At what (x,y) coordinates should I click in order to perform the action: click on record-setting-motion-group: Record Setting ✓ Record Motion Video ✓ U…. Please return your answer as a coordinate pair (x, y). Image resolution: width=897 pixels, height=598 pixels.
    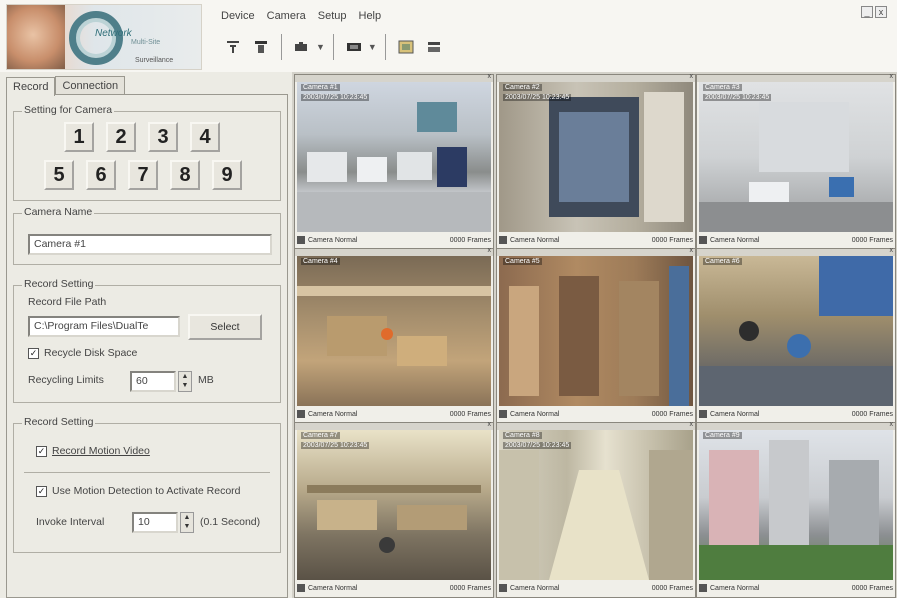
    Looking at the image, I should click on (147, 484).